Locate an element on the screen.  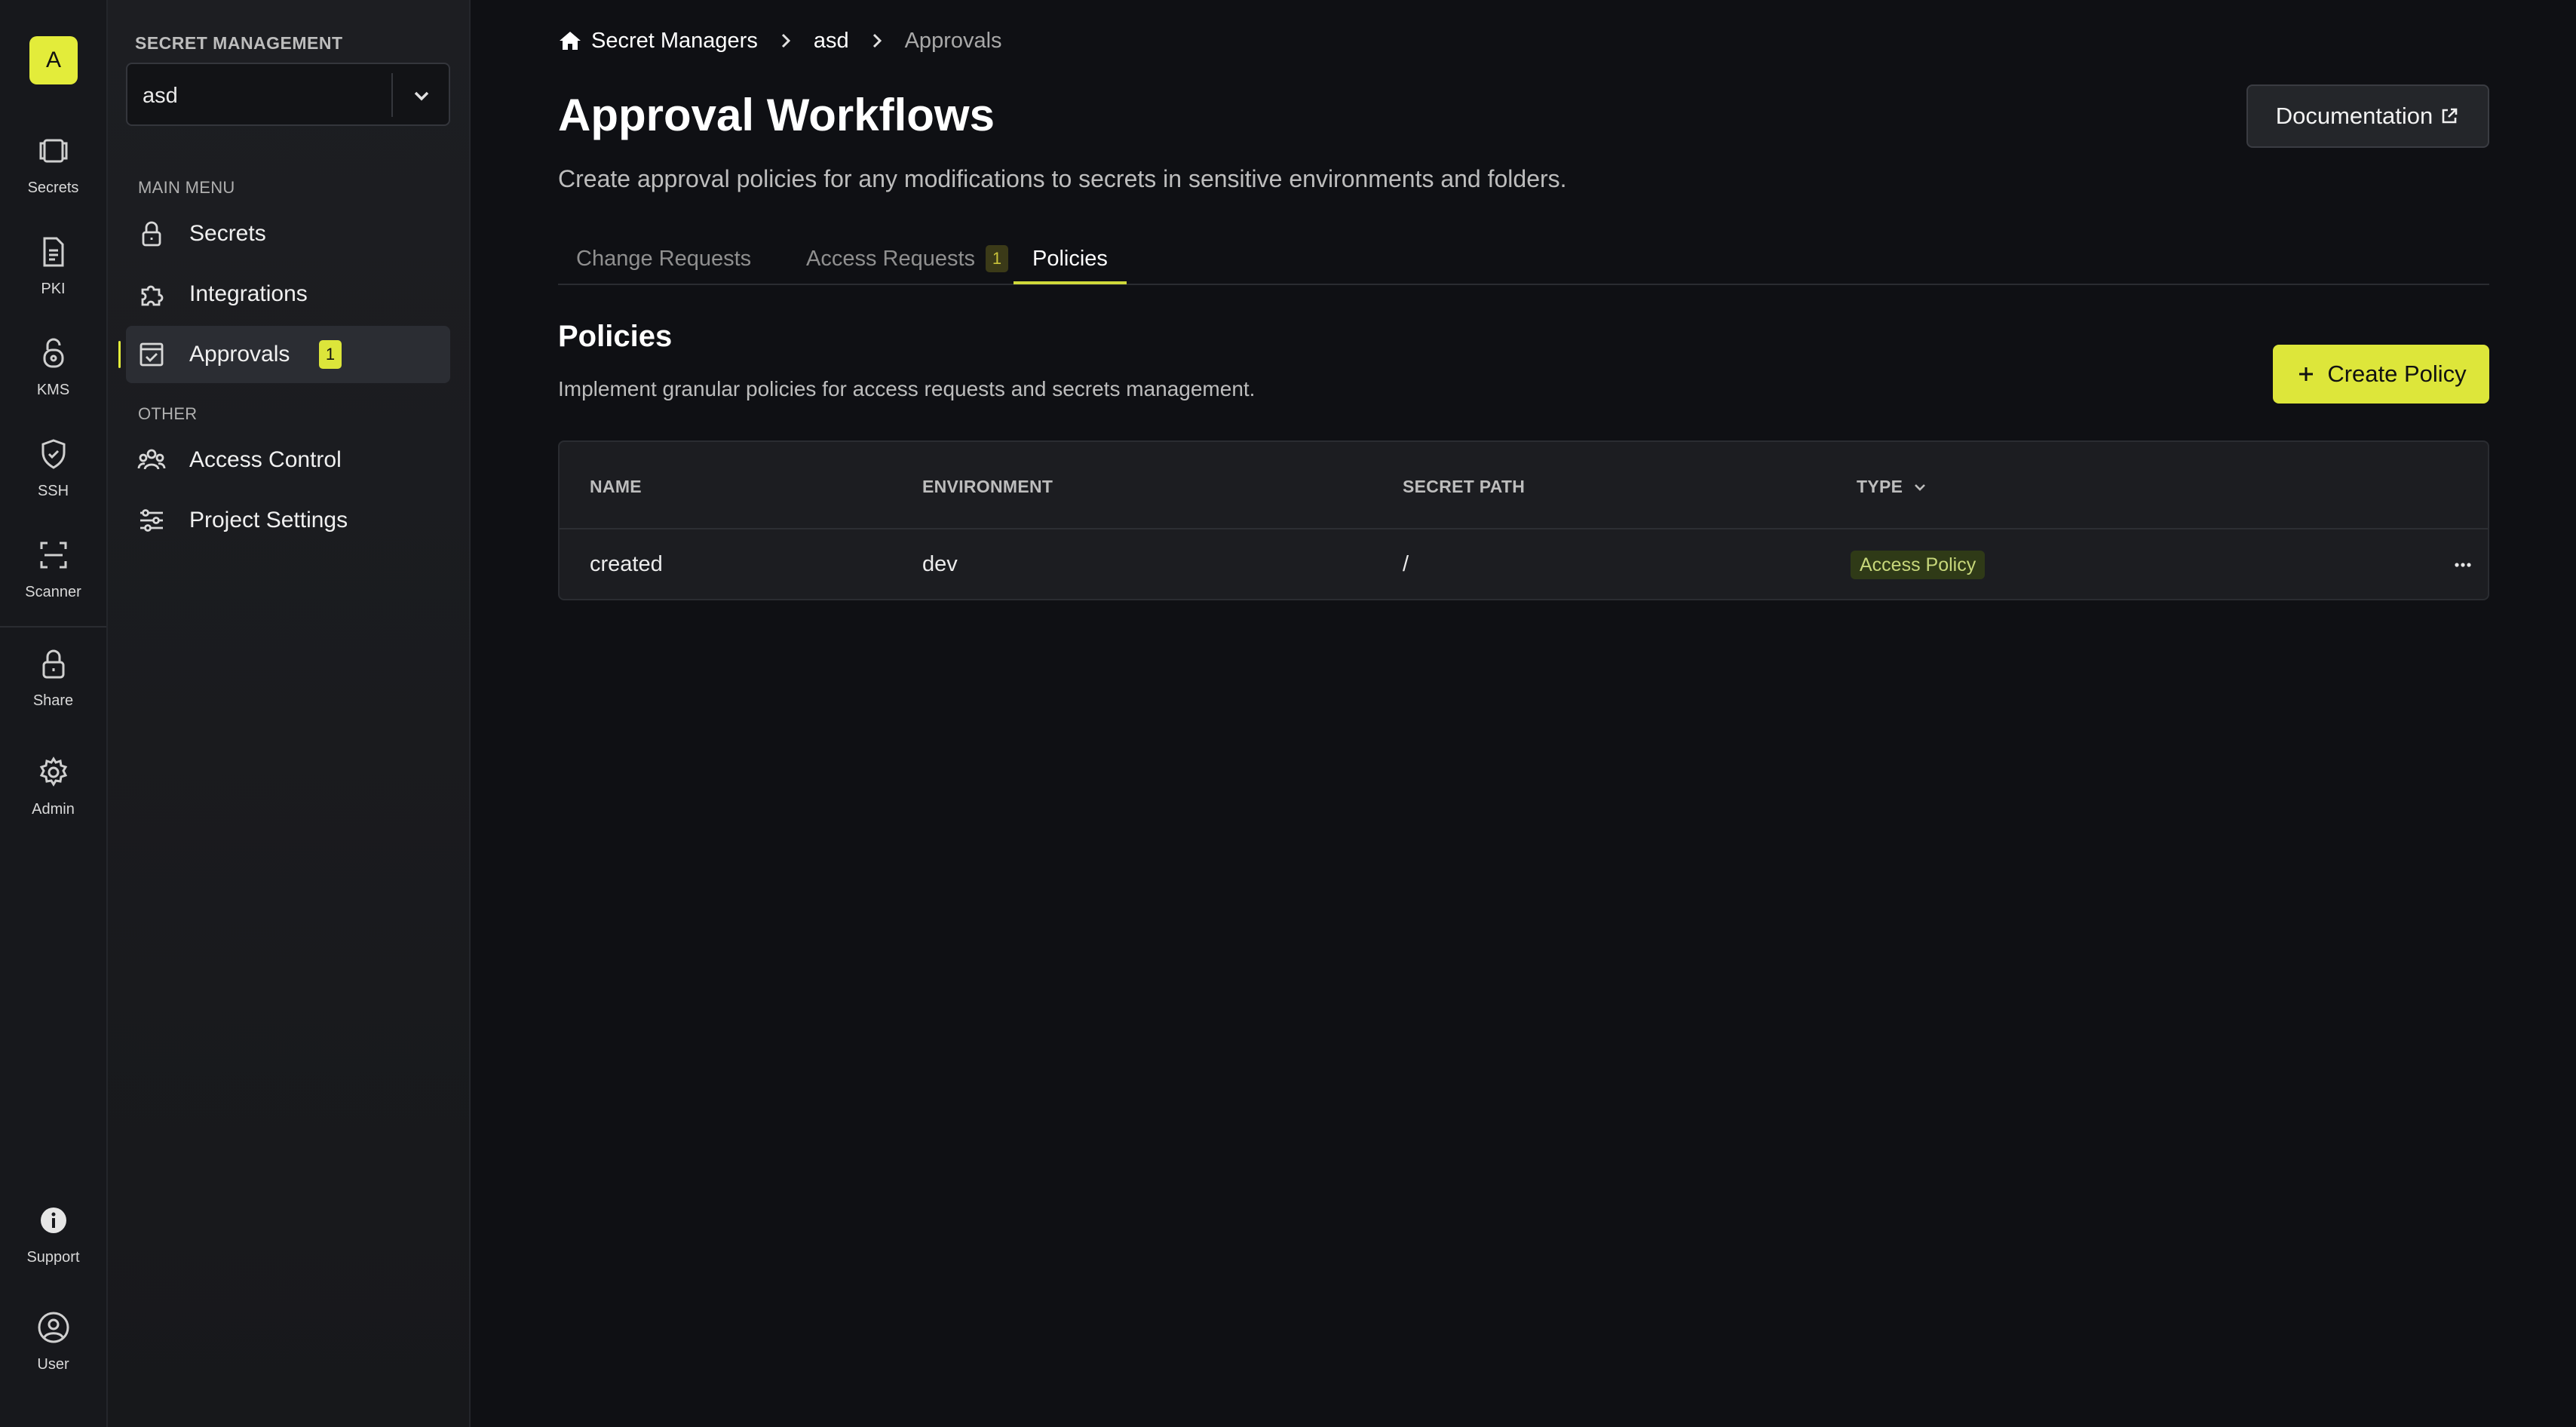
rail-item-admin: Admin is located at coordinates (53, 795).